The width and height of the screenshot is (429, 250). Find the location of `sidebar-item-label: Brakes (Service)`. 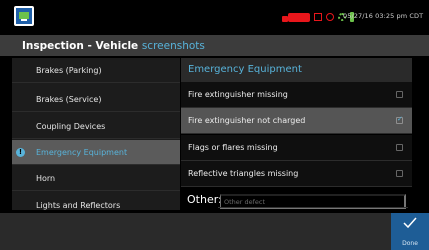

sidebar-item-label: Brakes (Service) is located at coordinates (69, 99).